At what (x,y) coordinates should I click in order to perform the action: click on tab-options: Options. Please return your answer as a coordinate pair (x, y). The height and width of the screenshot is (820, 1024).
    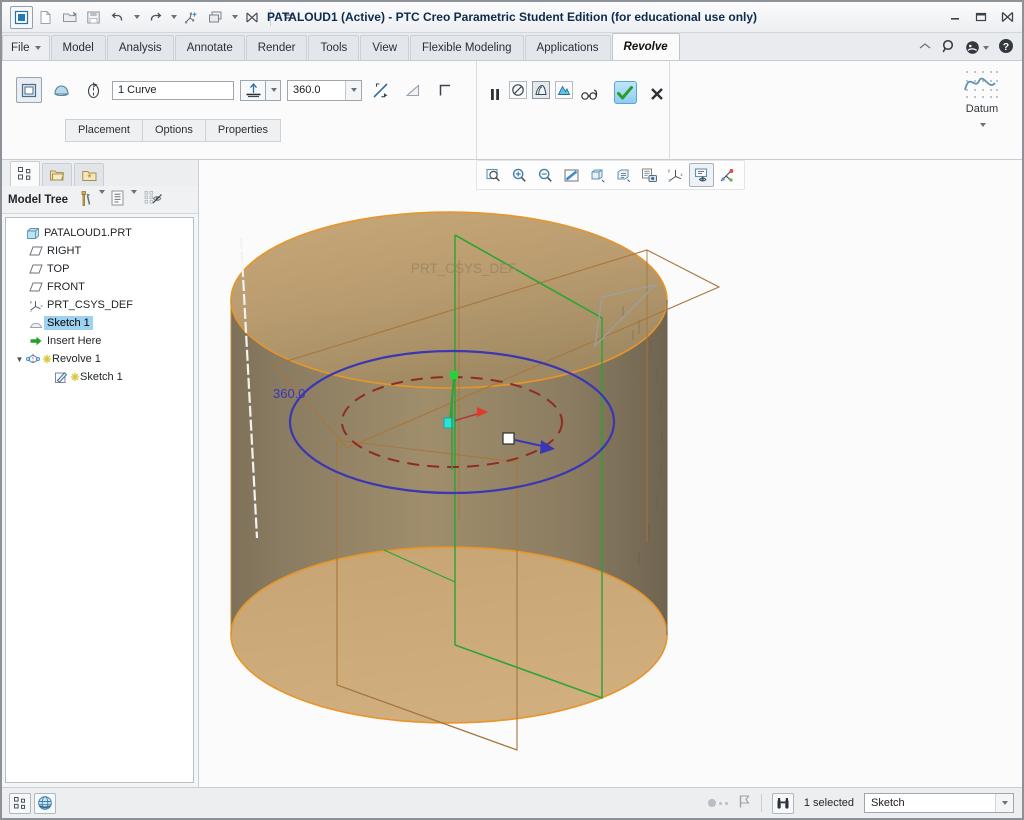
    Looking at the image, I should click on (173, 130).